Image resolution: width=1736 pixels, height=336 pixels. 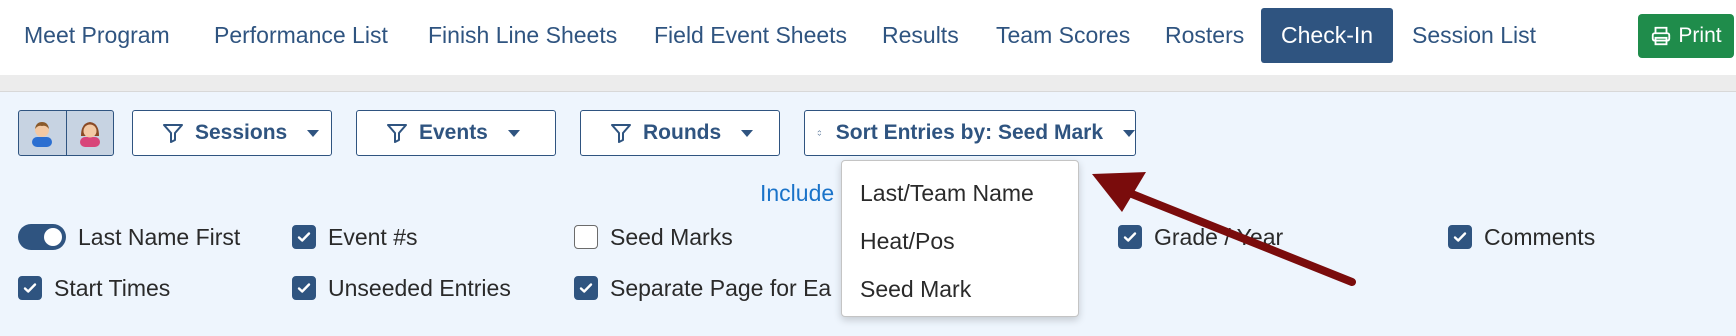 What do you see at coordinates (920, 35) in the screenshot?
I see `nav-results: Results` at bounding box center [920, 35].